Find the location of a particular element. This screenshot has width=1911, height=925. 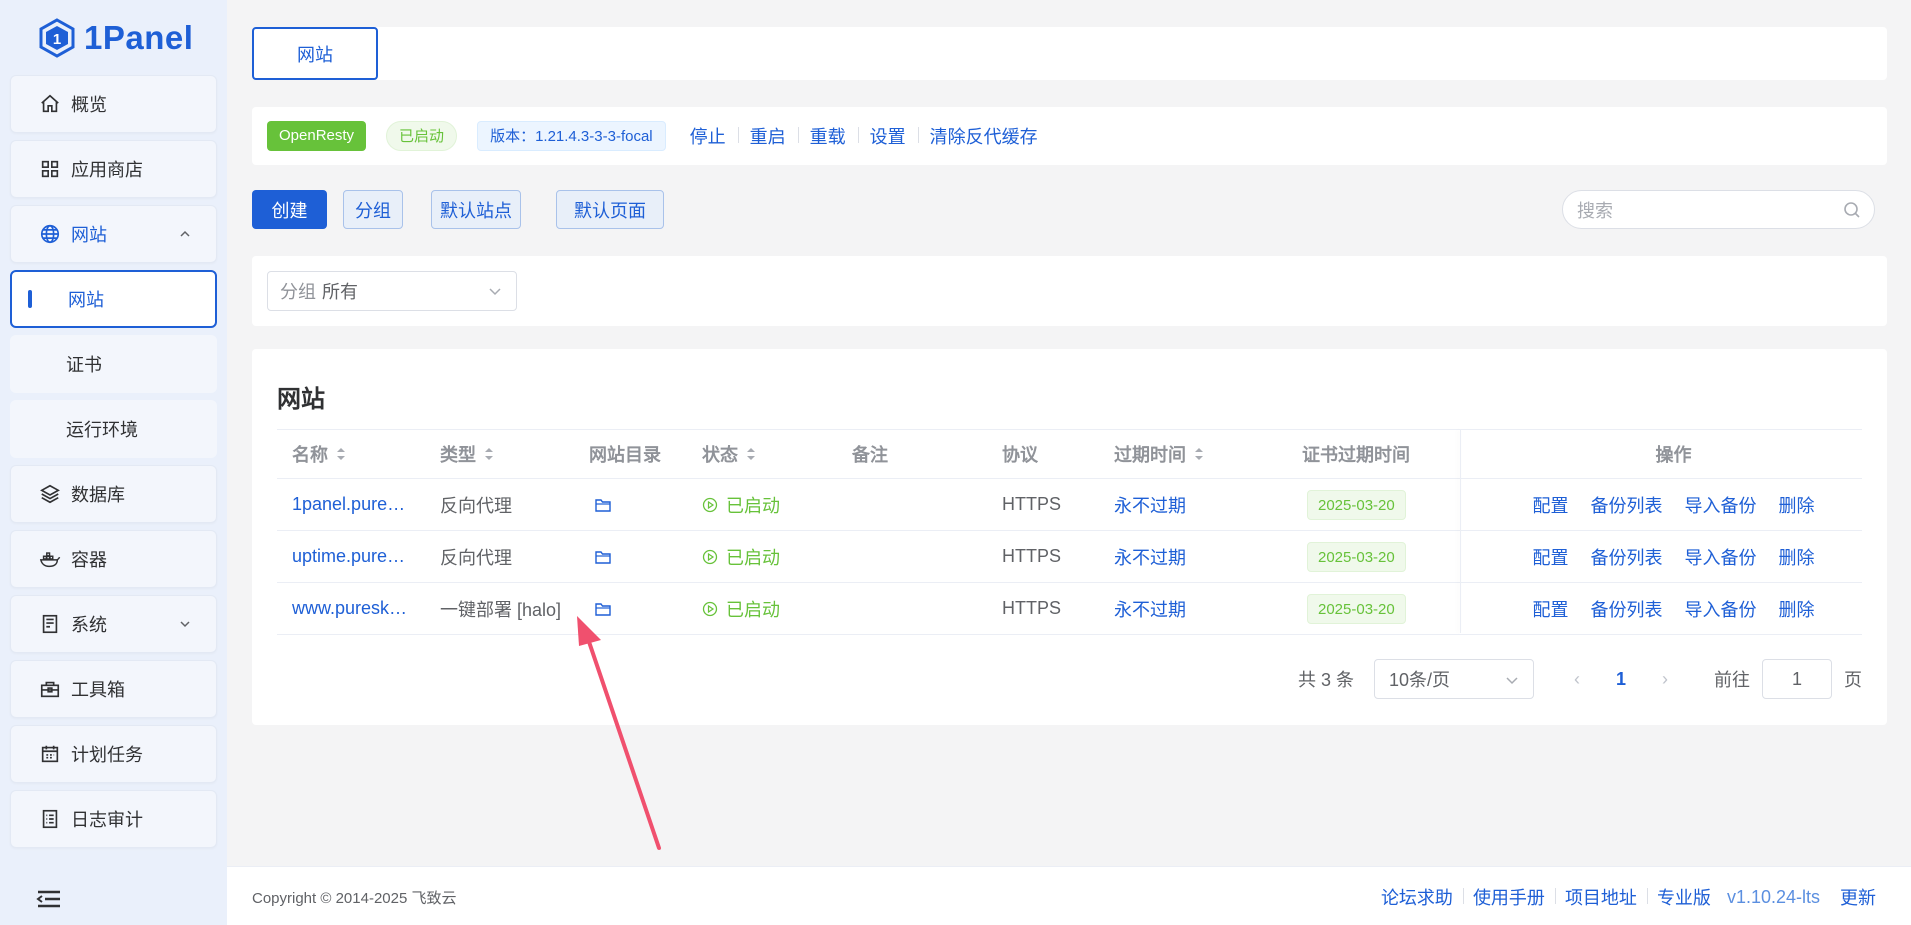

sidebar-item-log-audit: 日志审计 is located at coordinates (113, 819).